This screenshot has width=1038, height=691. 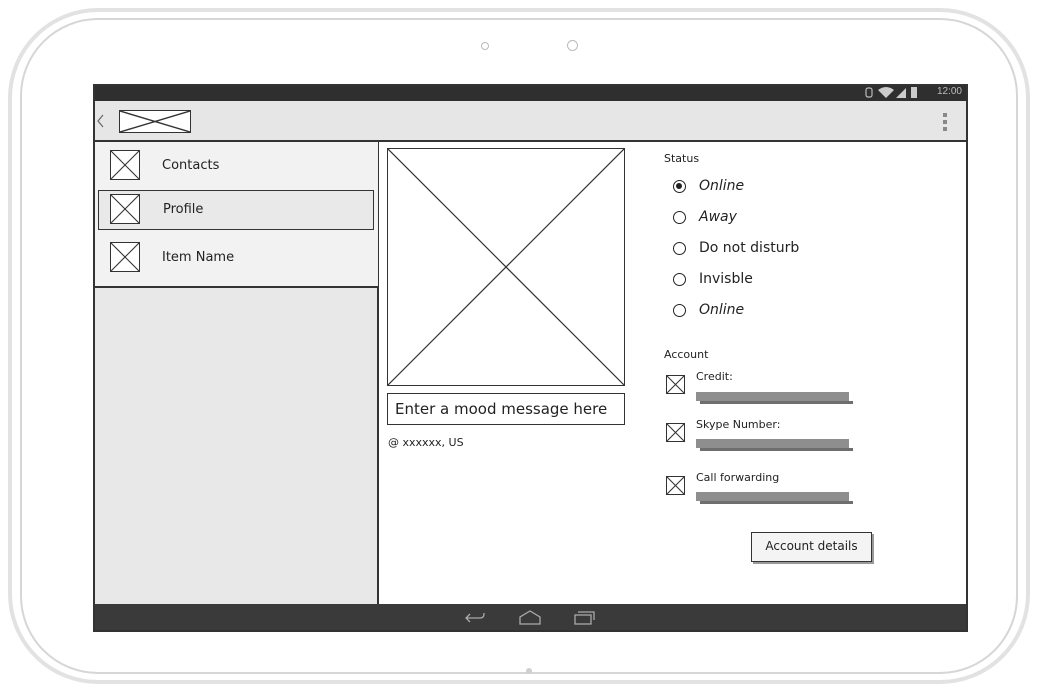 What do you see at coordinates (485, 46) in the screenshot?
I see `camera-icon` at bounding box center [485, 46].